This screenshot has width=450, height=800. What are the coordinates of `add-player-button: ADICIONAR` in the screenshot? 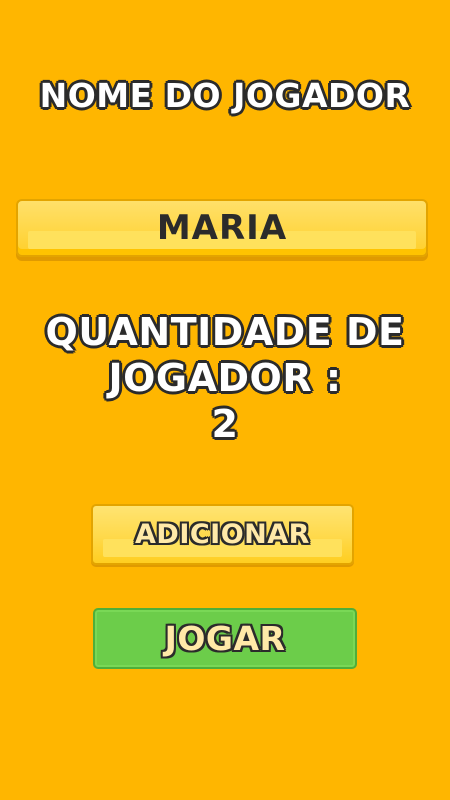 It's located at (222, 534).